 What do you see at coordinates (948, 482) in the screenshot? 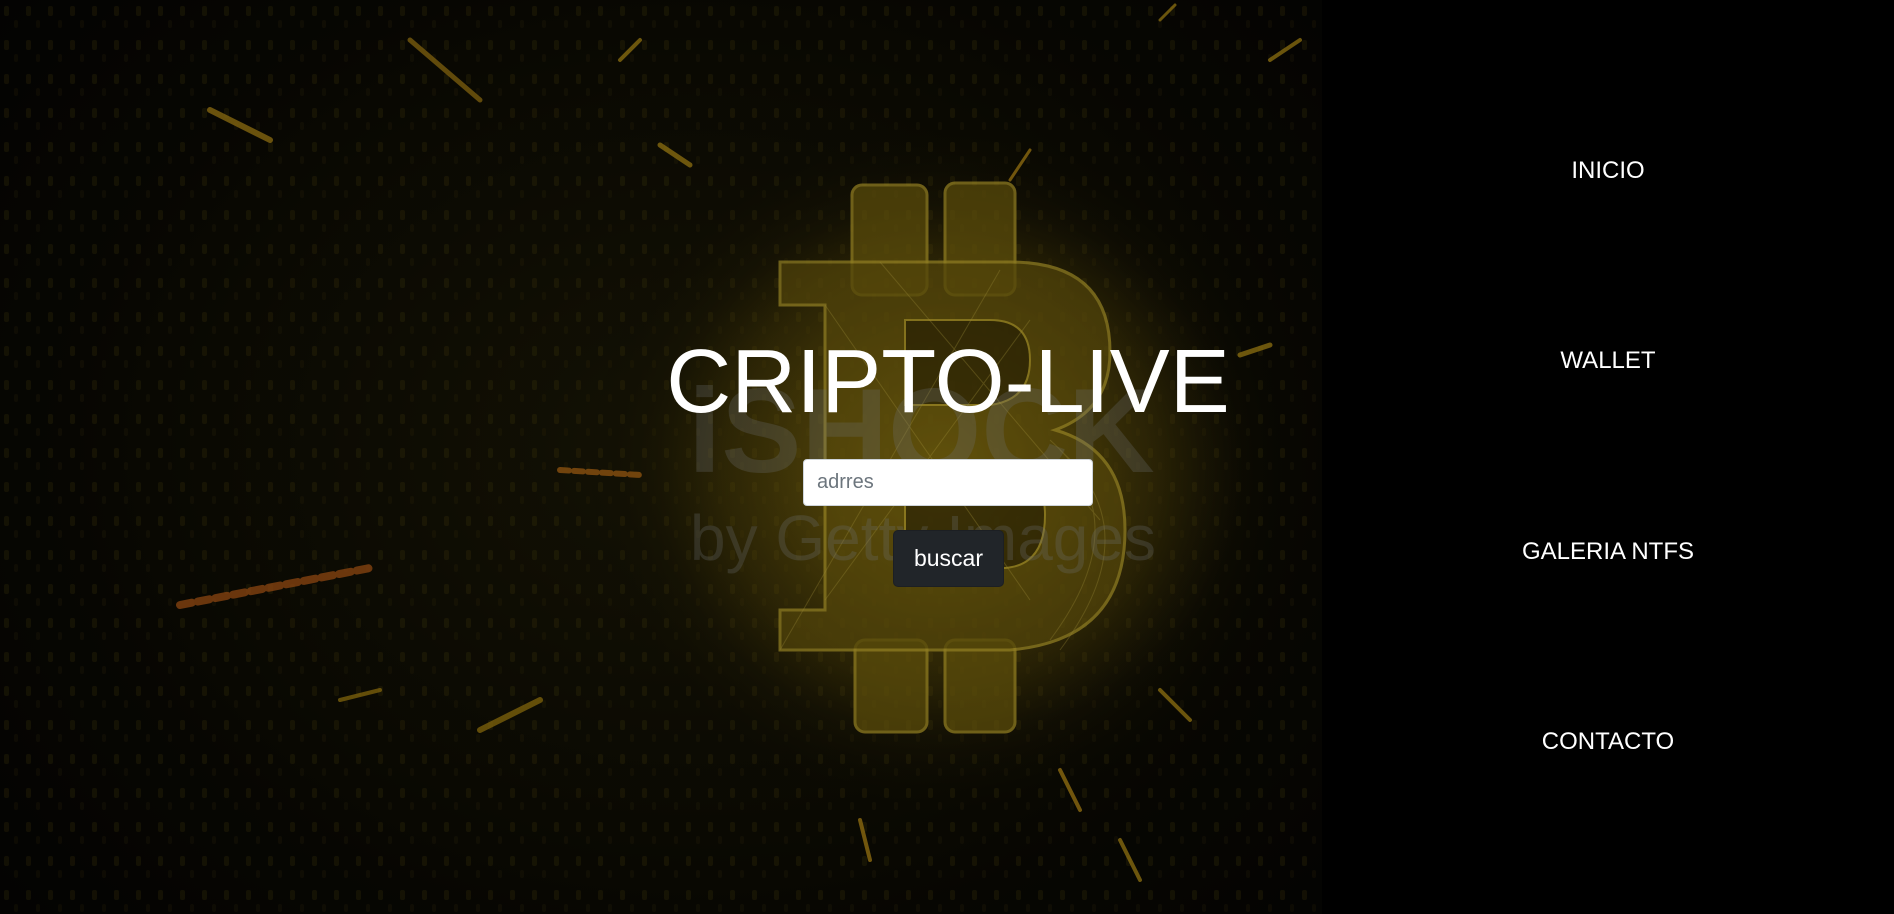
I see `address-search-input` at bounding box center [948, 482].